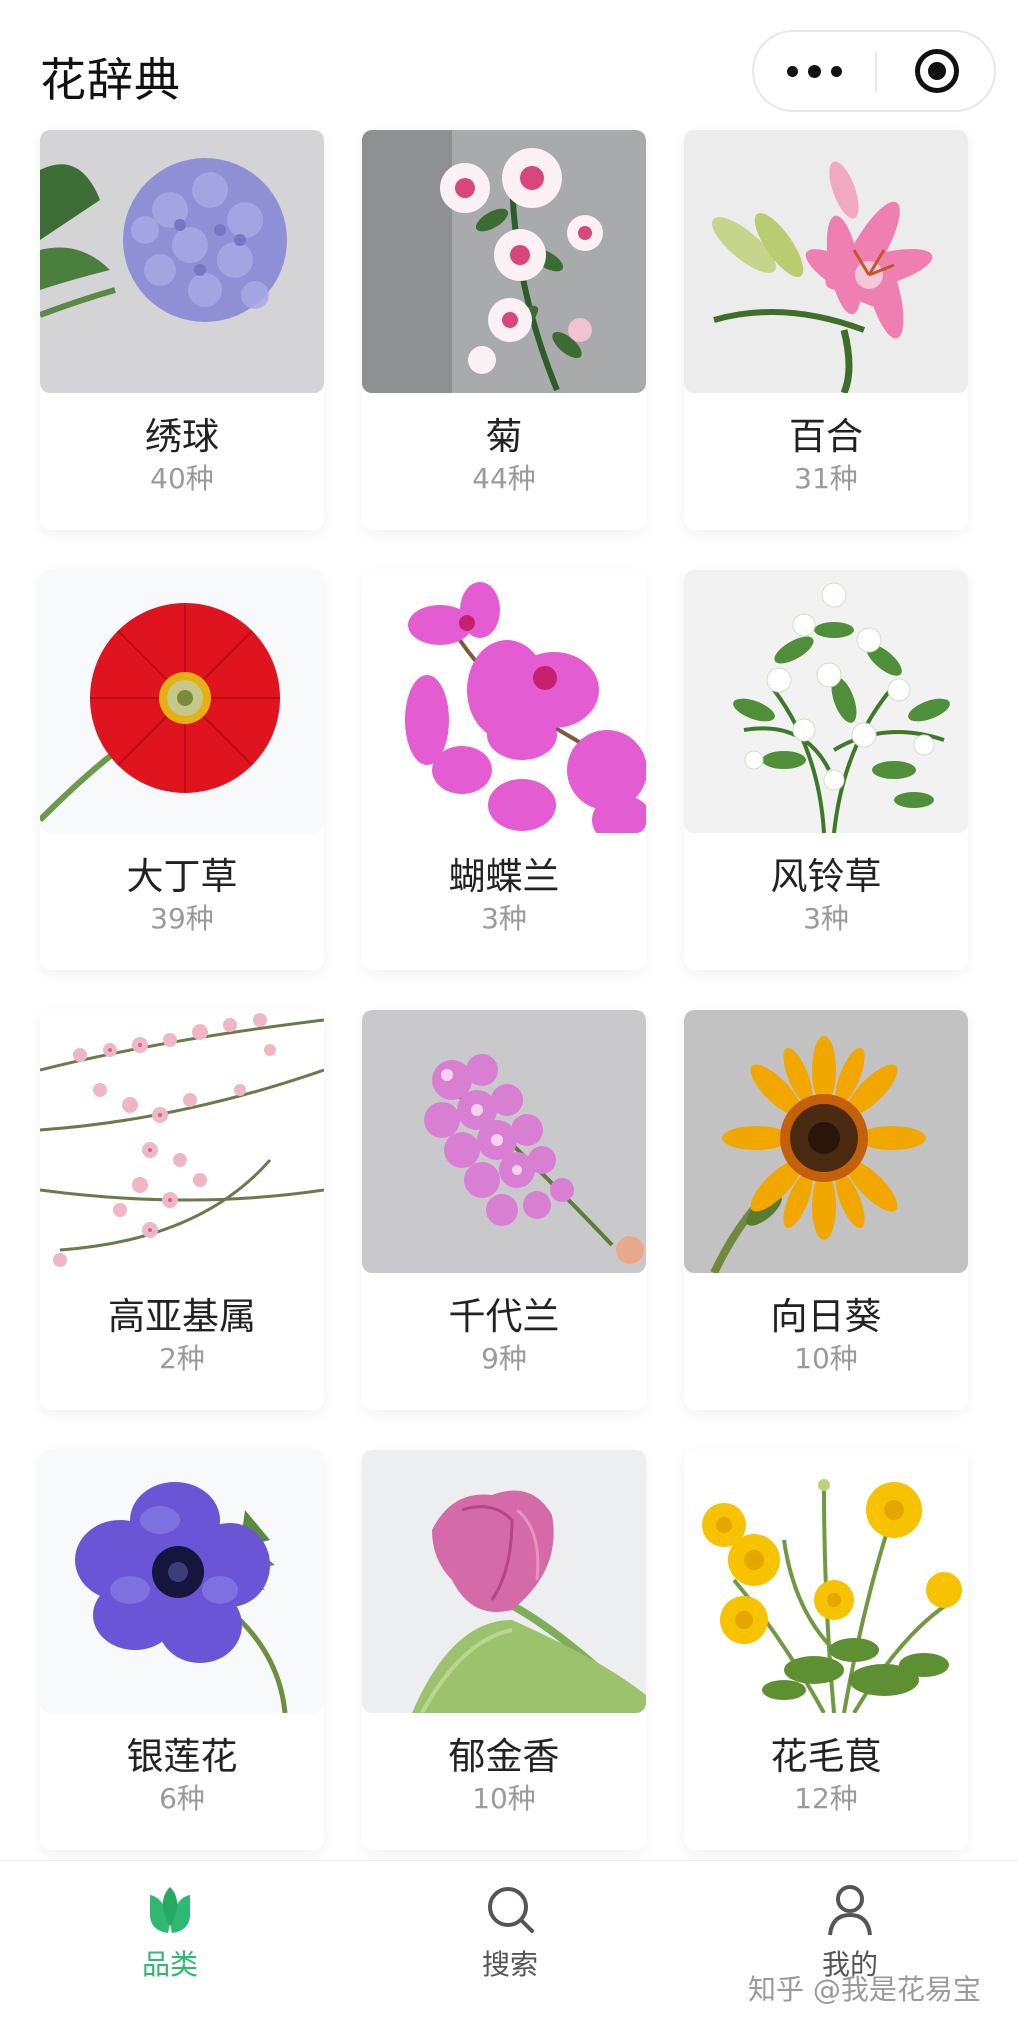  I want to click on flower-card-waxflower: 高亚基属 2种, so click(182, 1210).